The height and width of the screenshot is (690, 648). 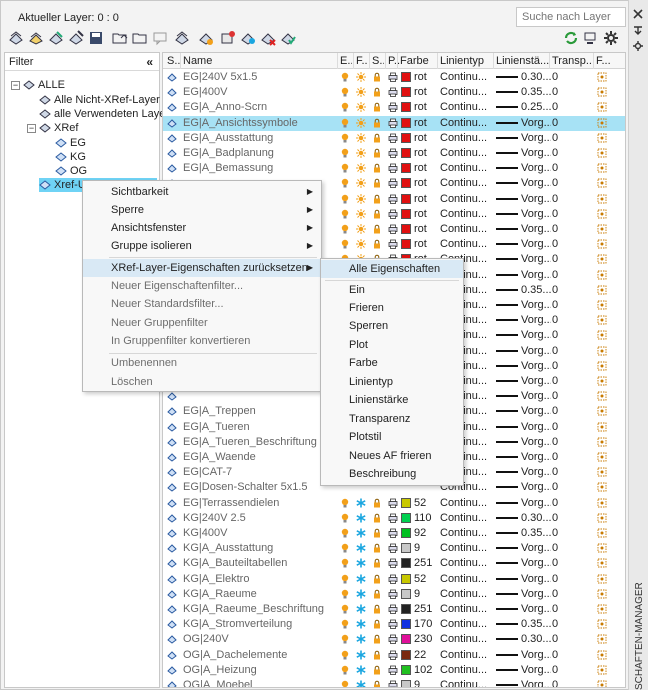 I want to click on tree-item-og: OG, so click(x=71, y=171).